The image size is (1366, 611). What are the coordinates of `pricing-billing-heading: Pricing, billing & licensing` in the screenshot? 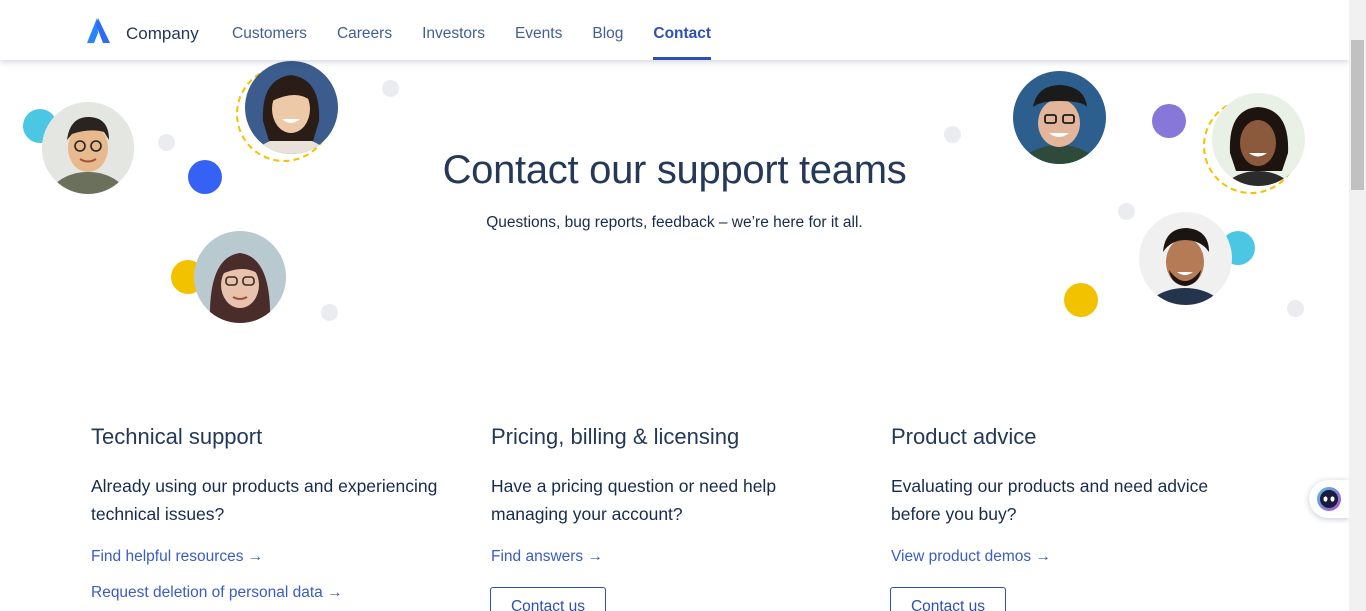 It's located at (615, 436).